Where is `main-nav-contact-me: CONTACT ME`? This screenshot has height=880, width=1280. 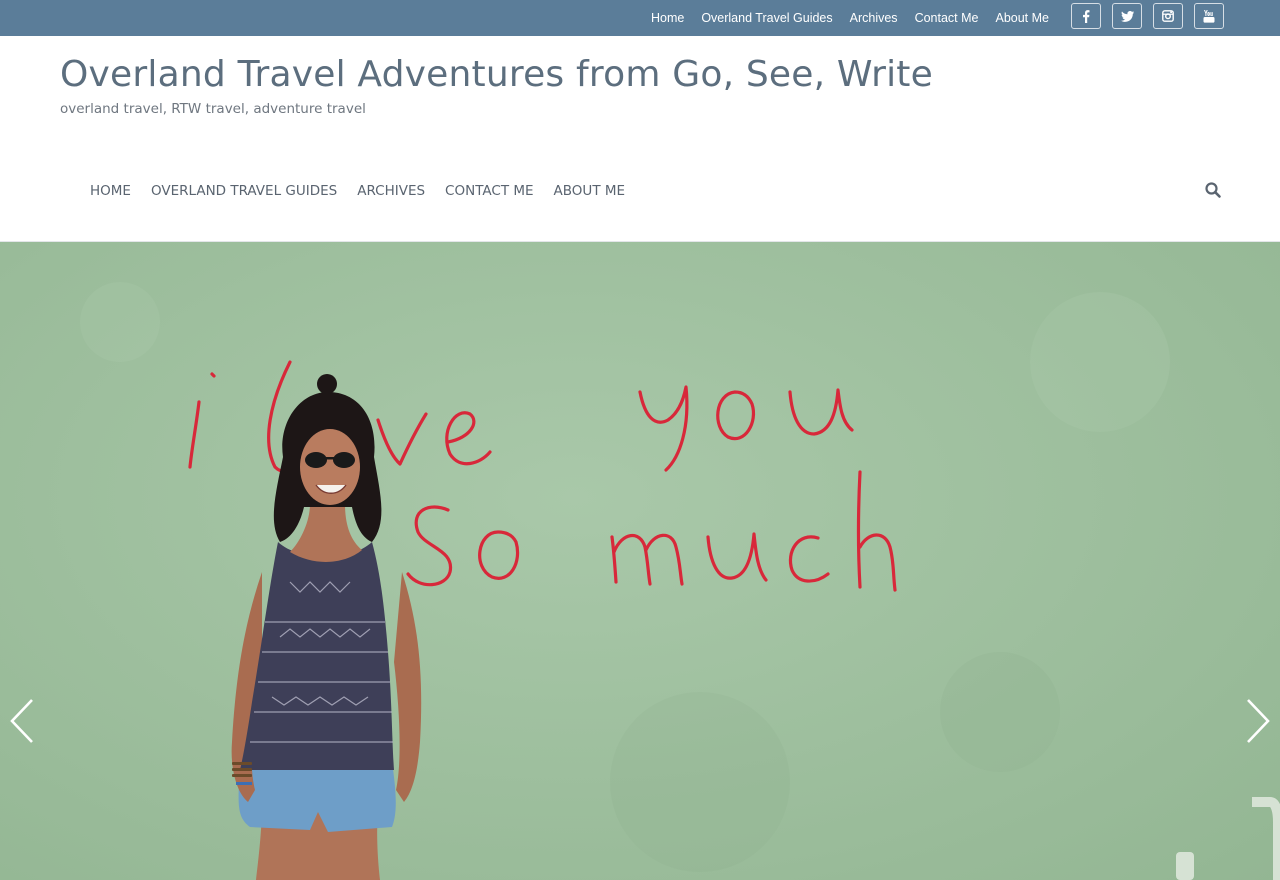 main-nav-contact-me: CONTACT ME is located at coordinates (489, 191).